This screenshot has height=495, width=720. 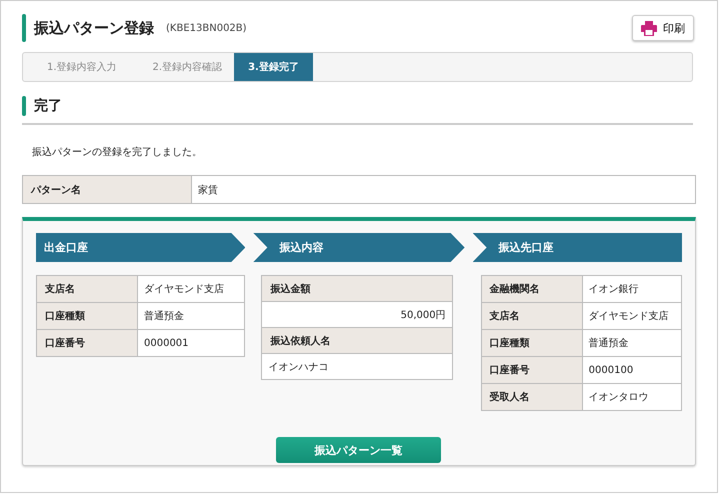 What do you see at coordinates (631, 397) in the screenshot?
I see `table-cell: イオンタロウ` at bounding box center [631, 397].